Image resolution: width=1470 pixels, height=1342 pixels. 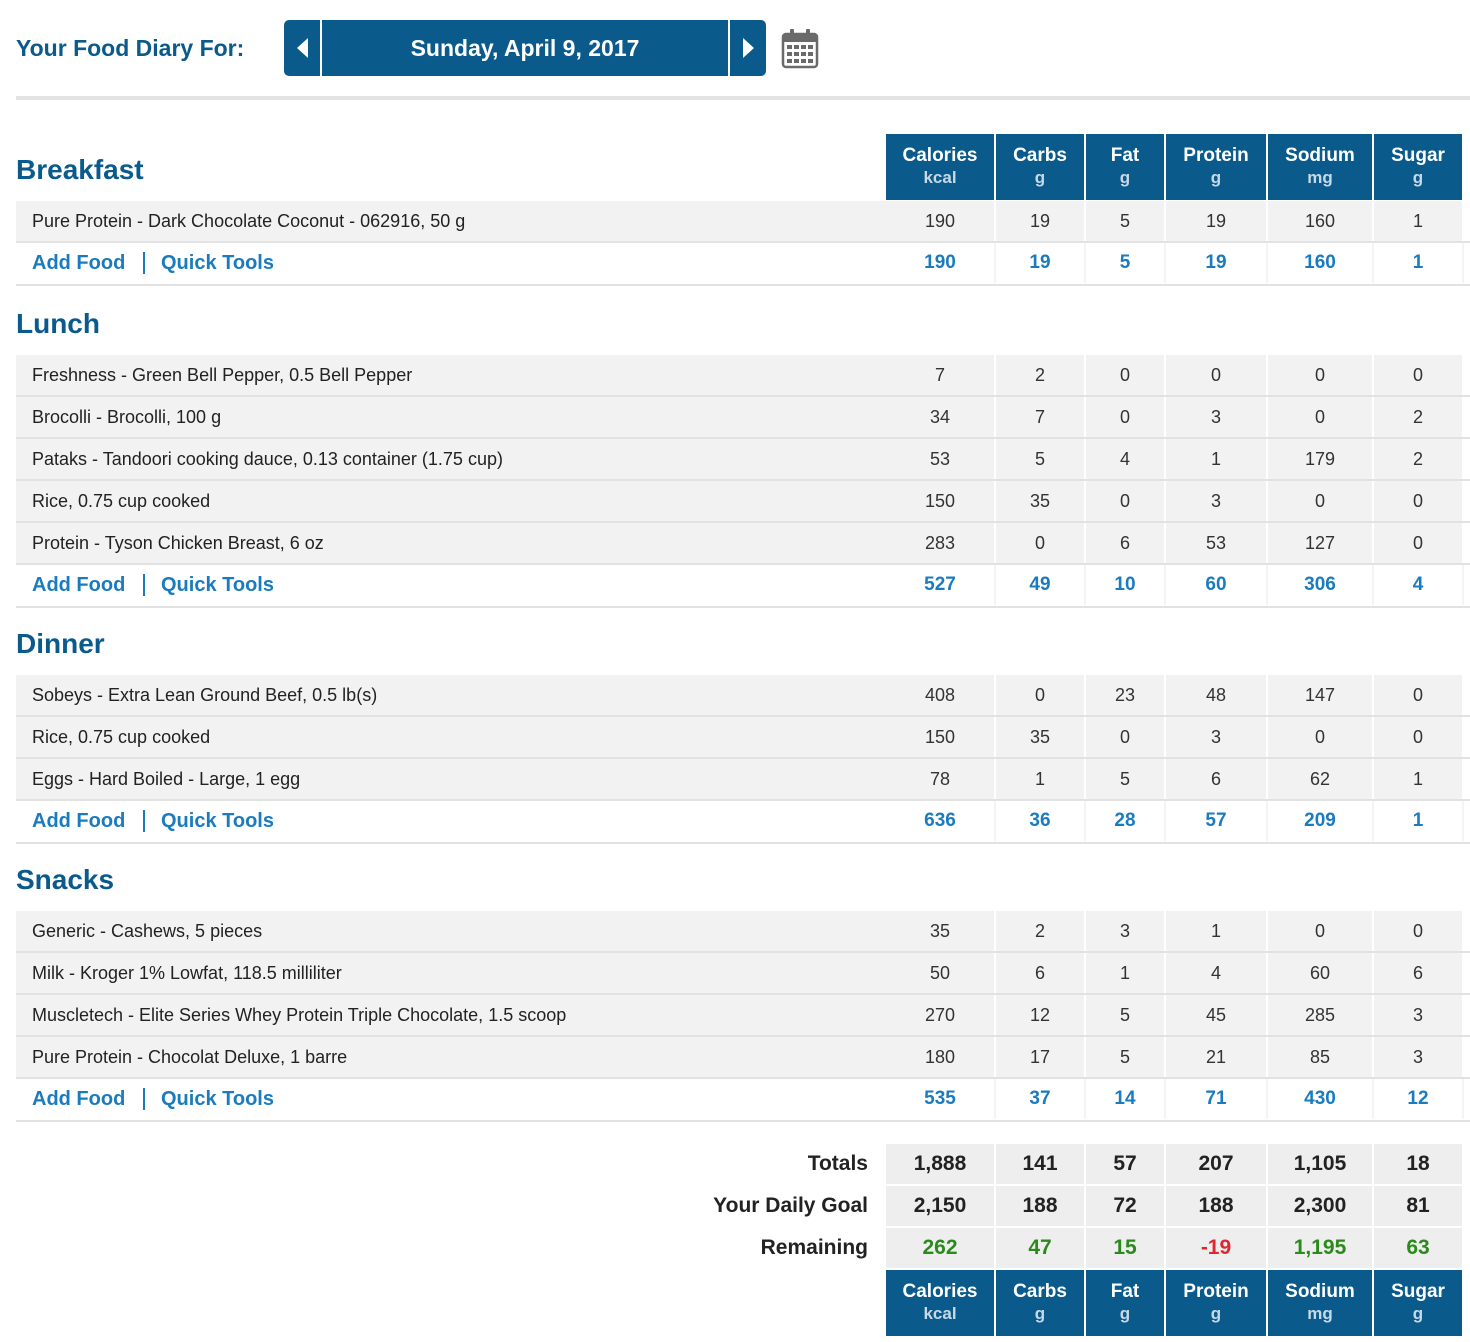 What do you see at coordinates (1216, 1098) in the screenshot?
I see `meal-total-protein: 71` at bounding box center [1216, 1098].